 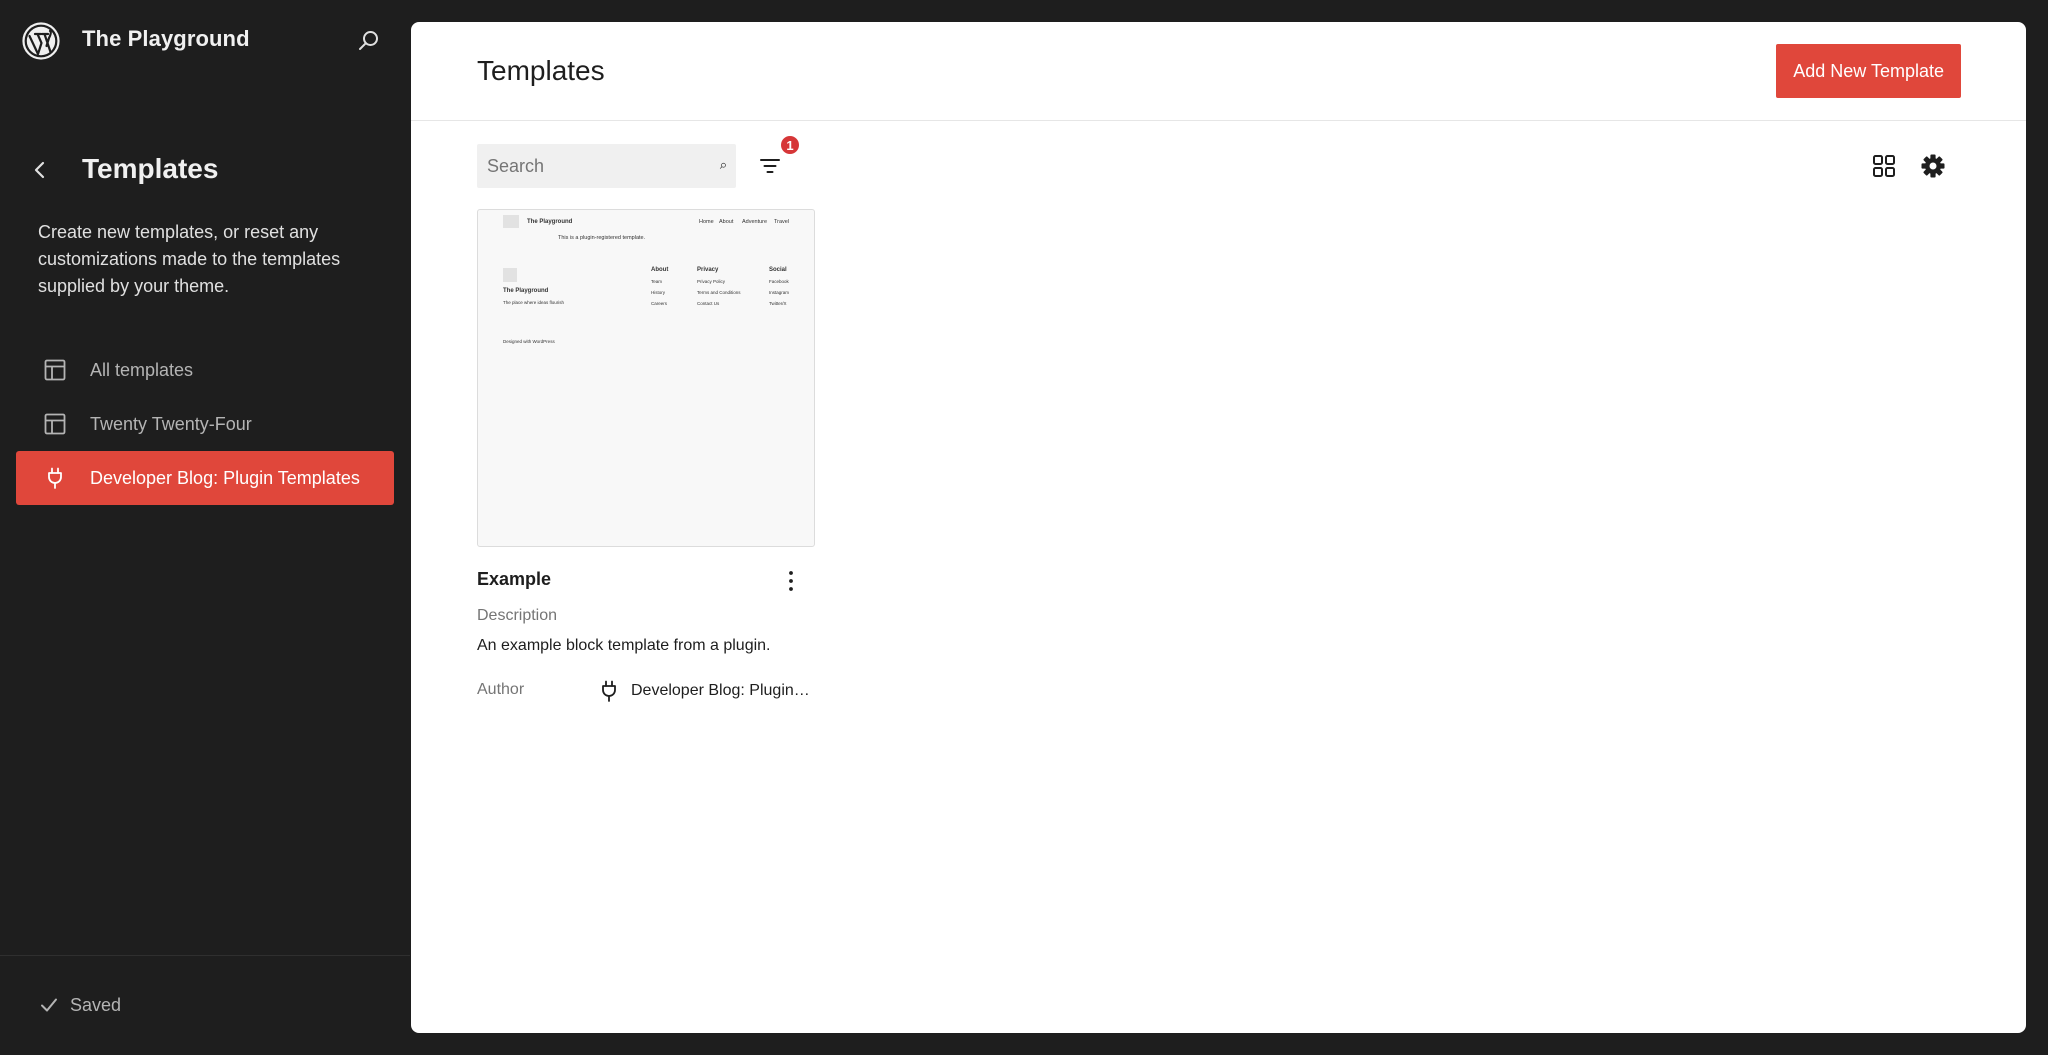 What do you see at coordinates (40, 170) in the screenshot?
I see `chevron-left-icon` at bounding box center [40, 170].